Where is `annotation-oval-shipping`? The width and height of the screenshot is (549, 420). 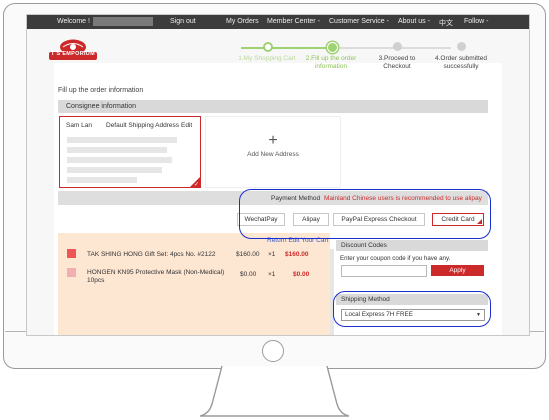 annotation-oval-shipping is located at coordinates (412, 309).